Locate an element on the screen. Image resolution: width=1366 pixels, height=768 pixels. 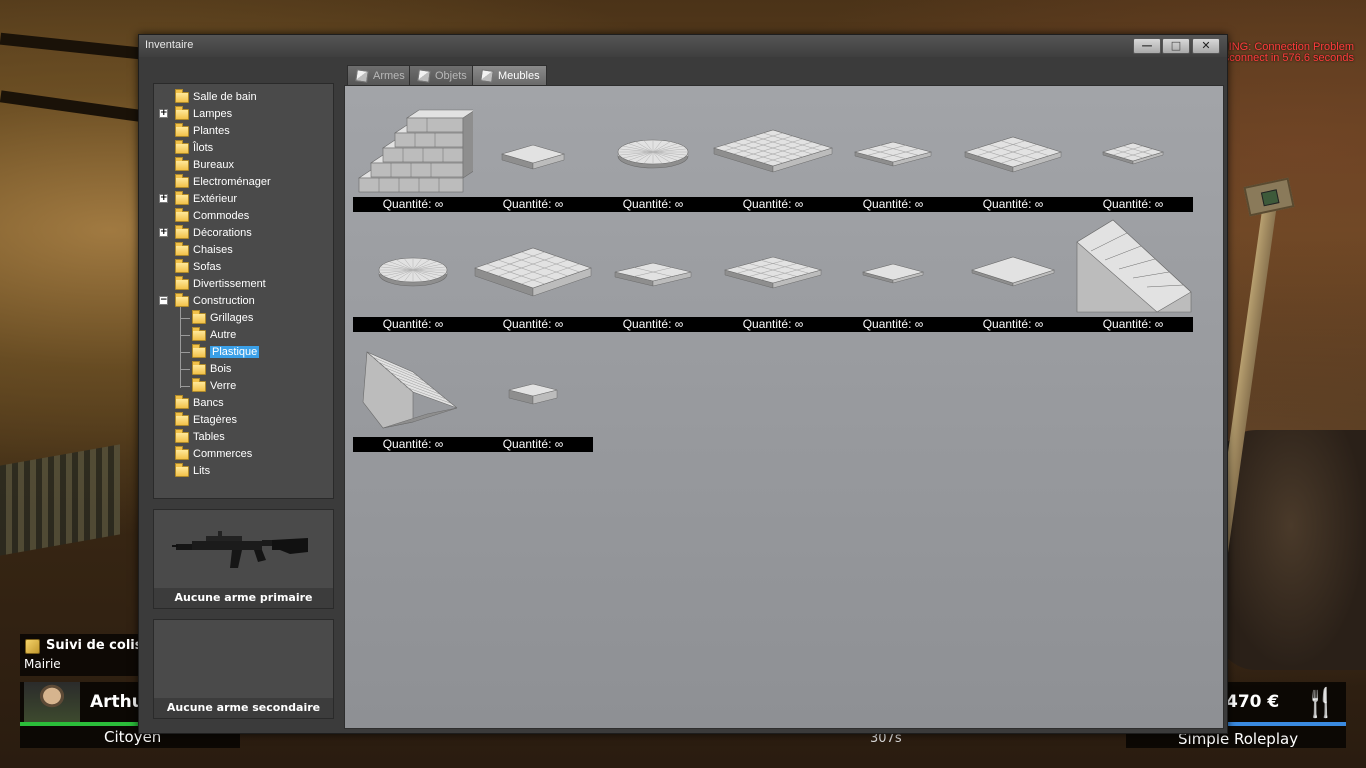
tree-item: Extérieur is located at coordinates (206, 198).